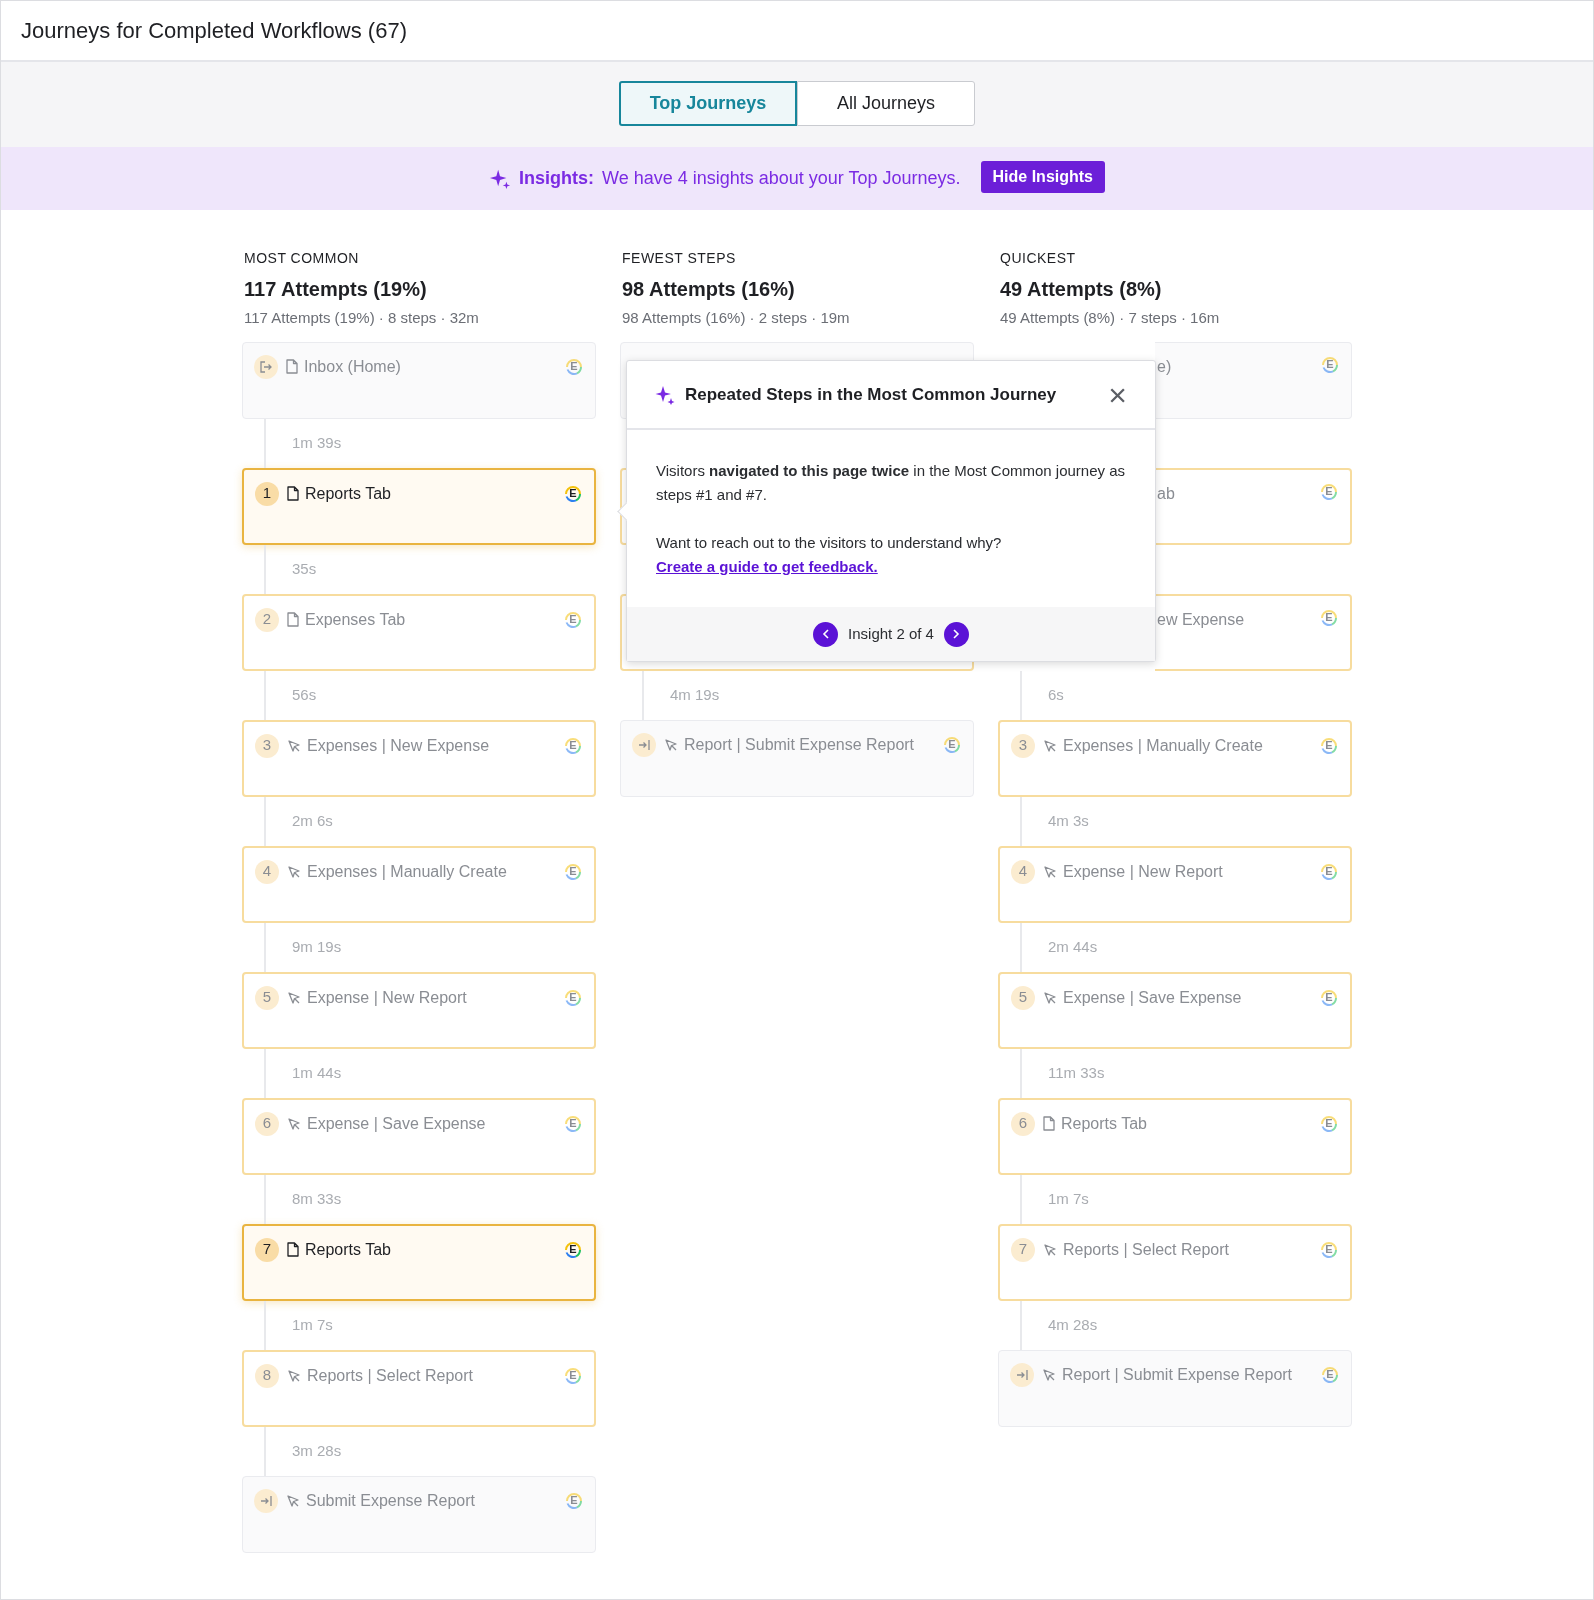 The height and width of the screenshot is (1600, 1594). Describe the element at coordinates (419, 884) in the screenshot. I see `journey-step-card: 4 Expenses | Manually Create E` at that location.